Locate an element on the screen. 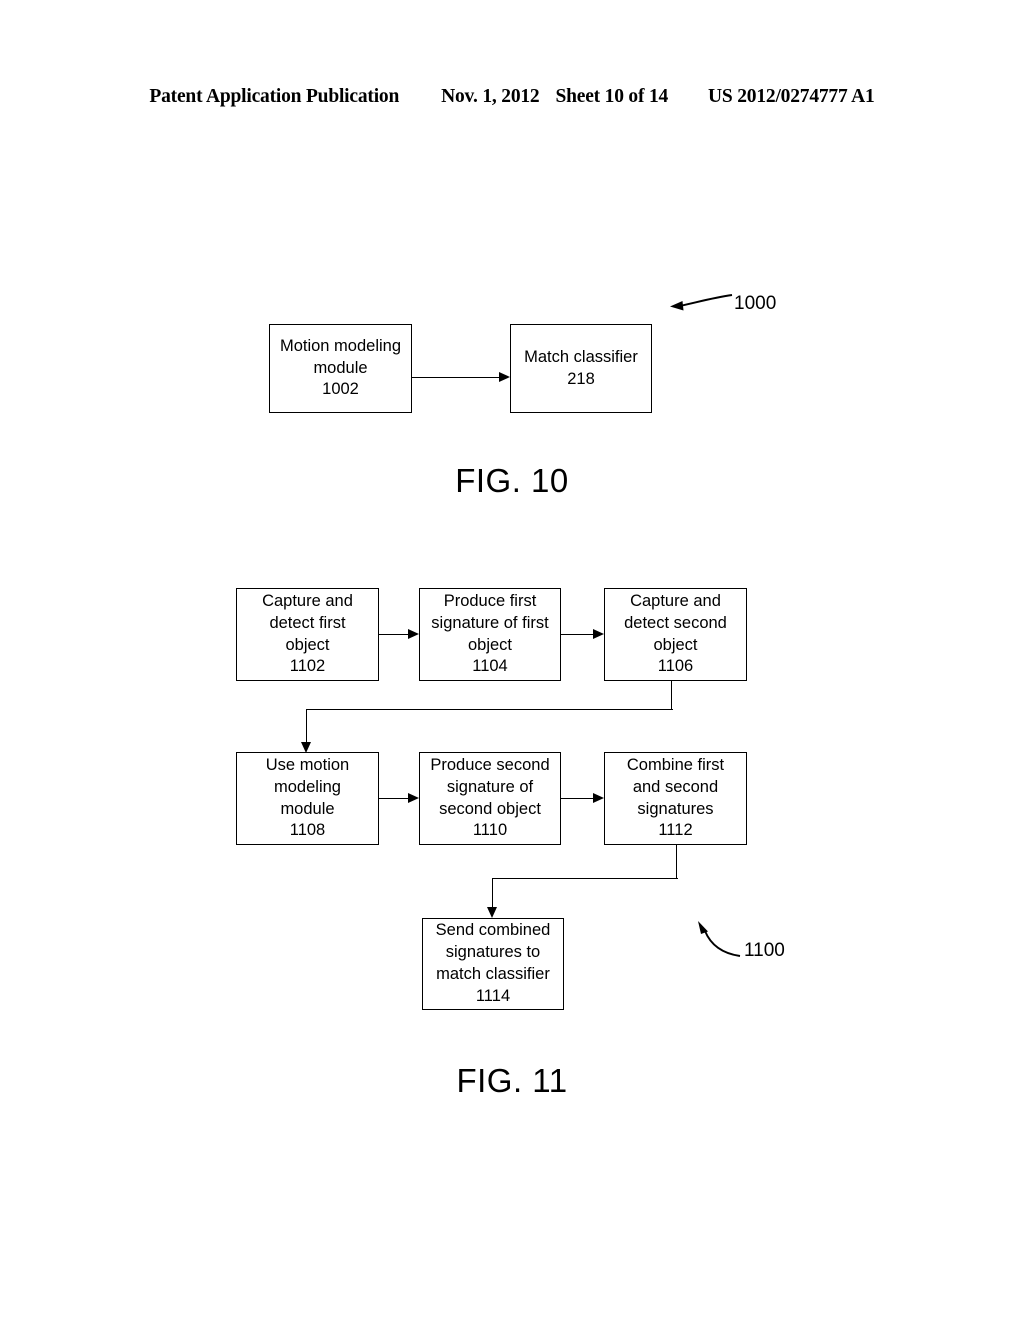 The image size is (1024, 1320). box-1002-line-3: 1002 is located at coordinates (340, 389).